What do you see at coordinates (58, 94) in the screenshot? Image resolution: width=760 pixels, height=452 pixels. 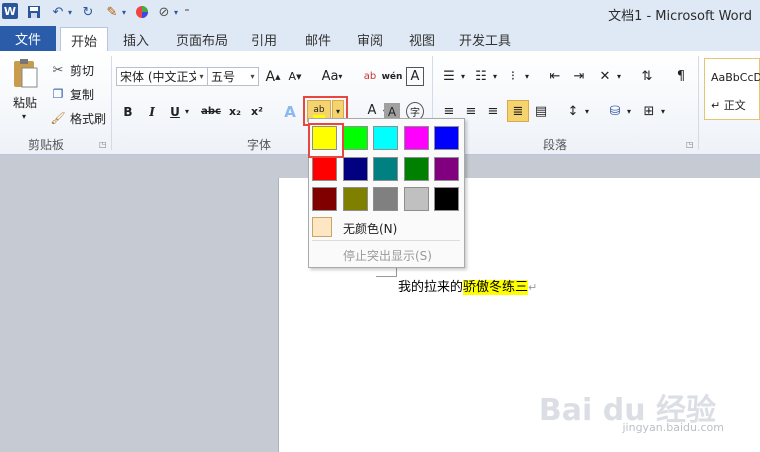 I see `copy-icon: ❐` at bounding box center [58, 94].